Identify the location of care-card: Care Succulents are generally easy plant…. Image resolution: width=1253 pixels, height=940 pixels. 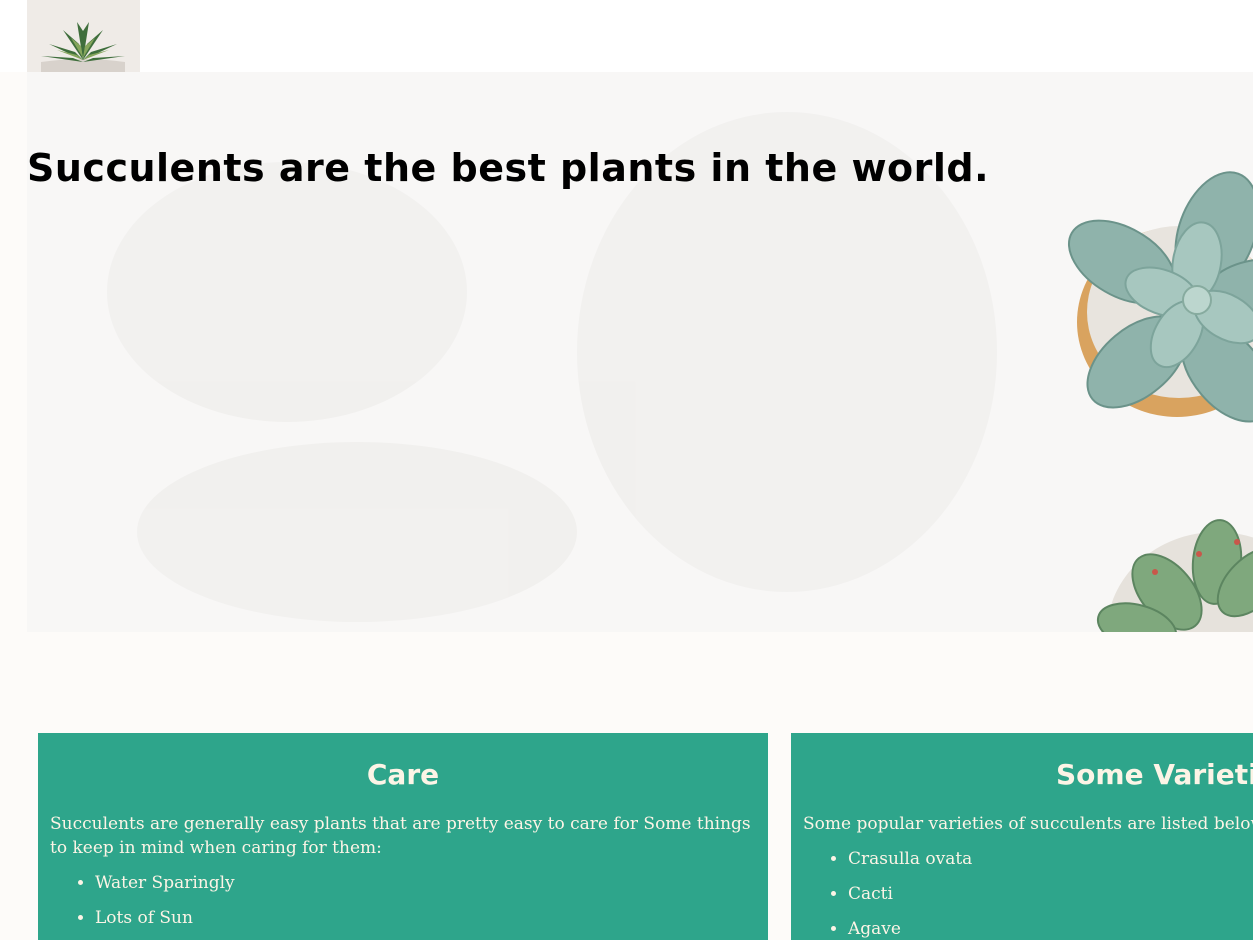
(403, 836).